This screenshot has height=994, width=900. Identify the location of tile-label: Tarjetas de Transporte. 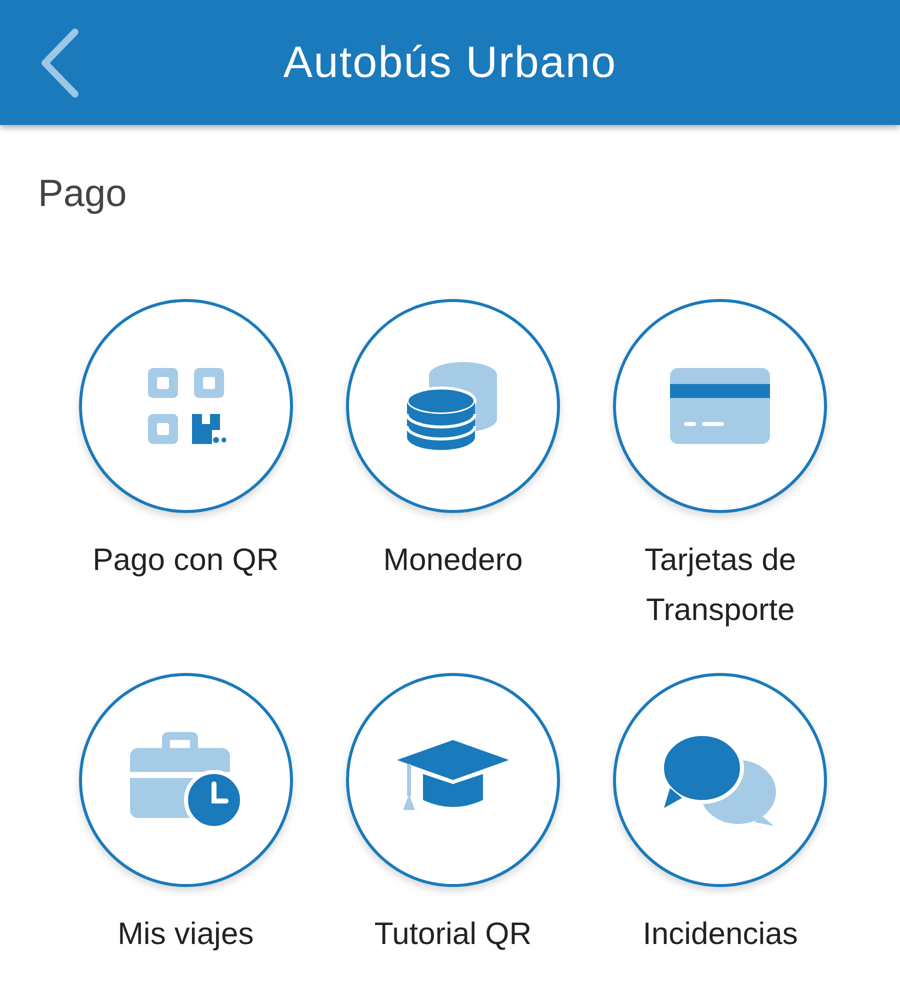
(721, 585).